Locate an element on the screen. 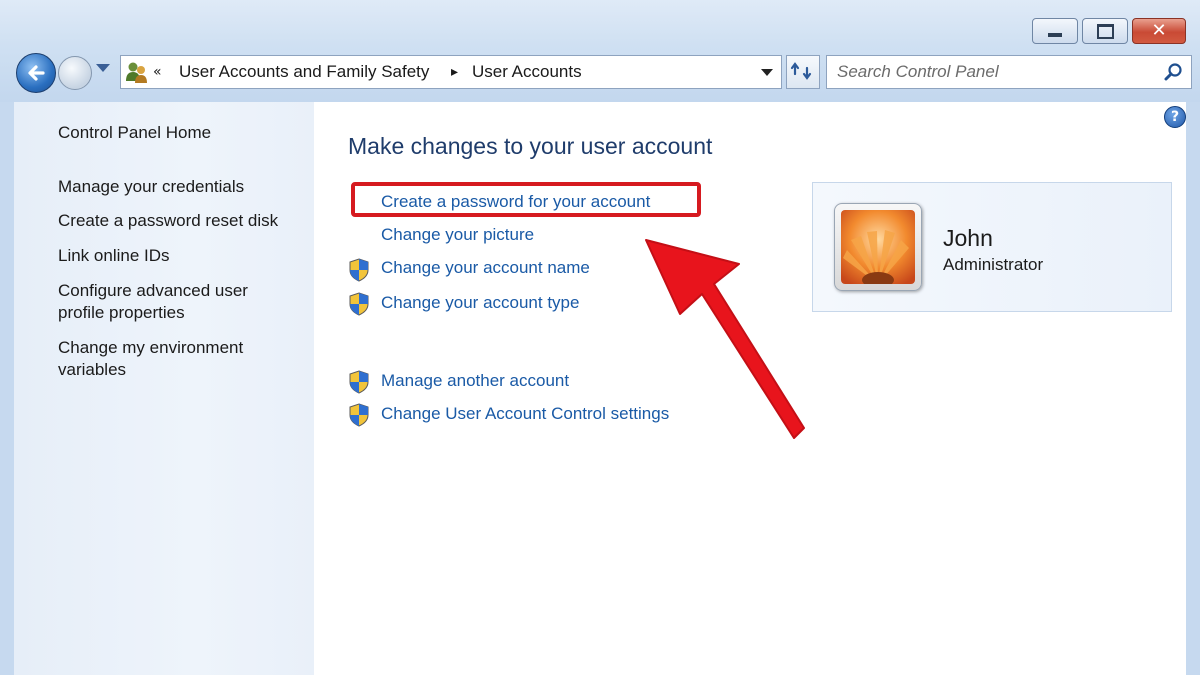  refresh-icon is located at coordinates (801, 71).